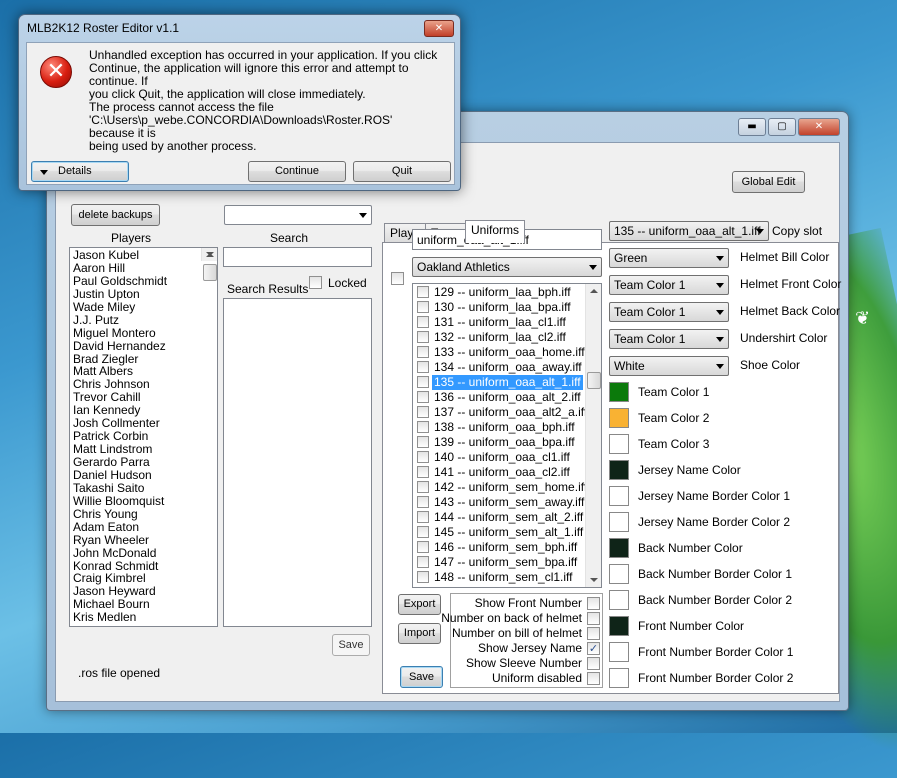 This screenshot has height=778, width=897. What do you see at coordinates (500, 547) in the screenshot?
I see `uniform-list-item: 146 -- uniform_sem_bph.iff` at bounding box center [500, 547].